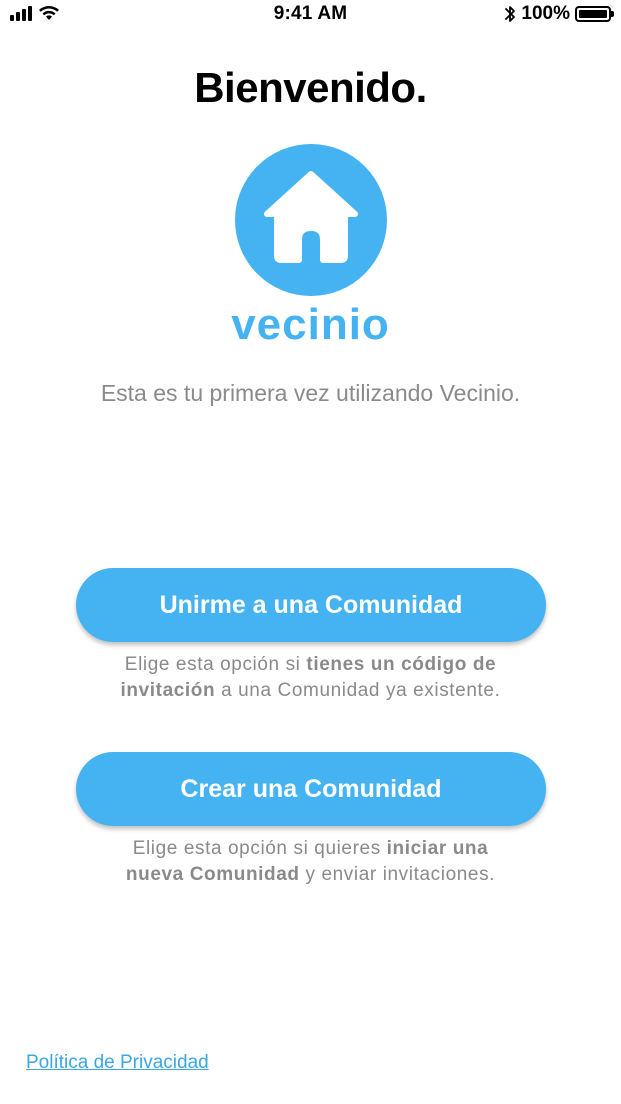 The image size is (621, 1104). I want to click on hint-emphasis: iniciar una, so click(437, 848).